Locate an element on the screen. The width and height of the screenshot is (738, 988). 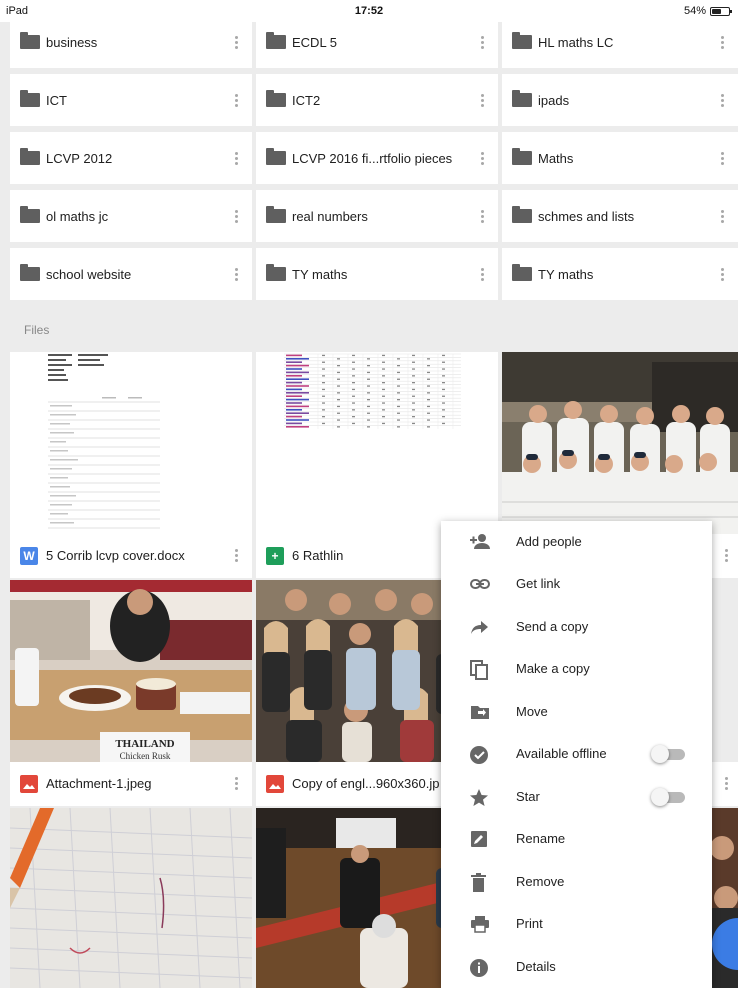
folder-item: schmes and lists is located at coordinates (620, 216).